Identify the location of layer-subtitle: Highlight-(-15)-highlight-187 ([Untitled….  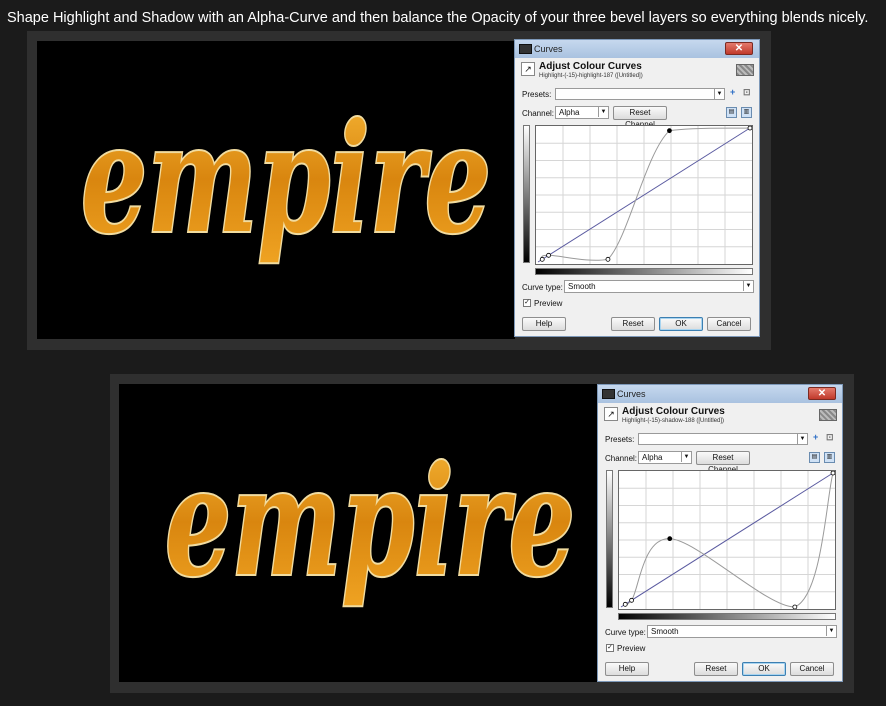
(591, 76).